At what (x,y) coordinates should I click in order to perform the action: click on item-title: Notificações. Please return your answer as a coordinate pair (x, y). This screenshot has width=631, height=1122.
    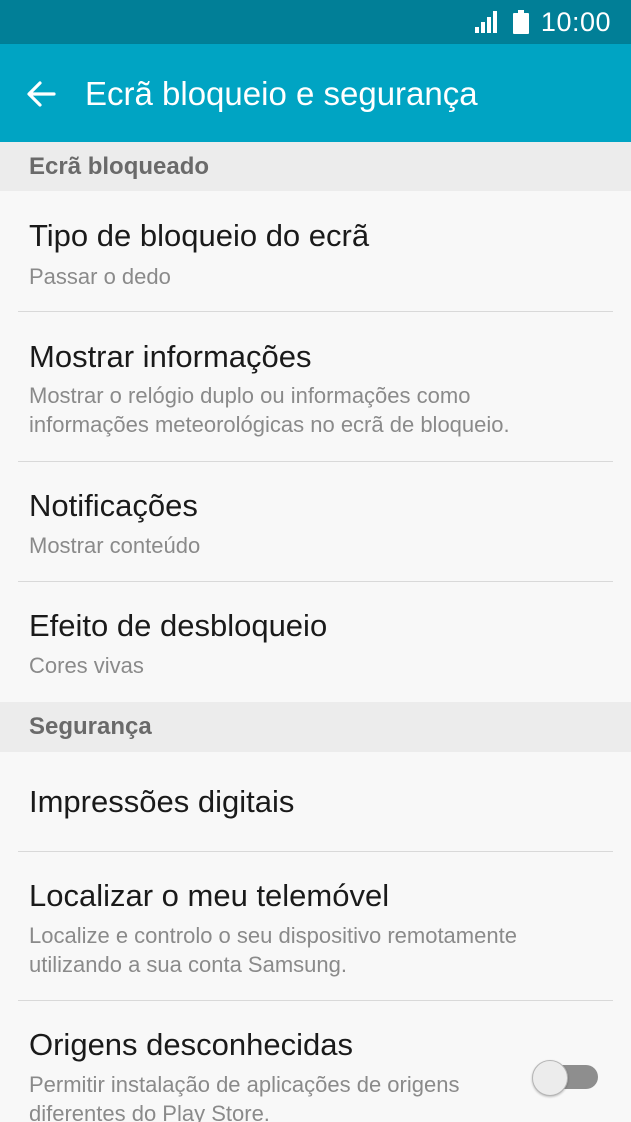
    Looking at the image, I should click on (113, 505).